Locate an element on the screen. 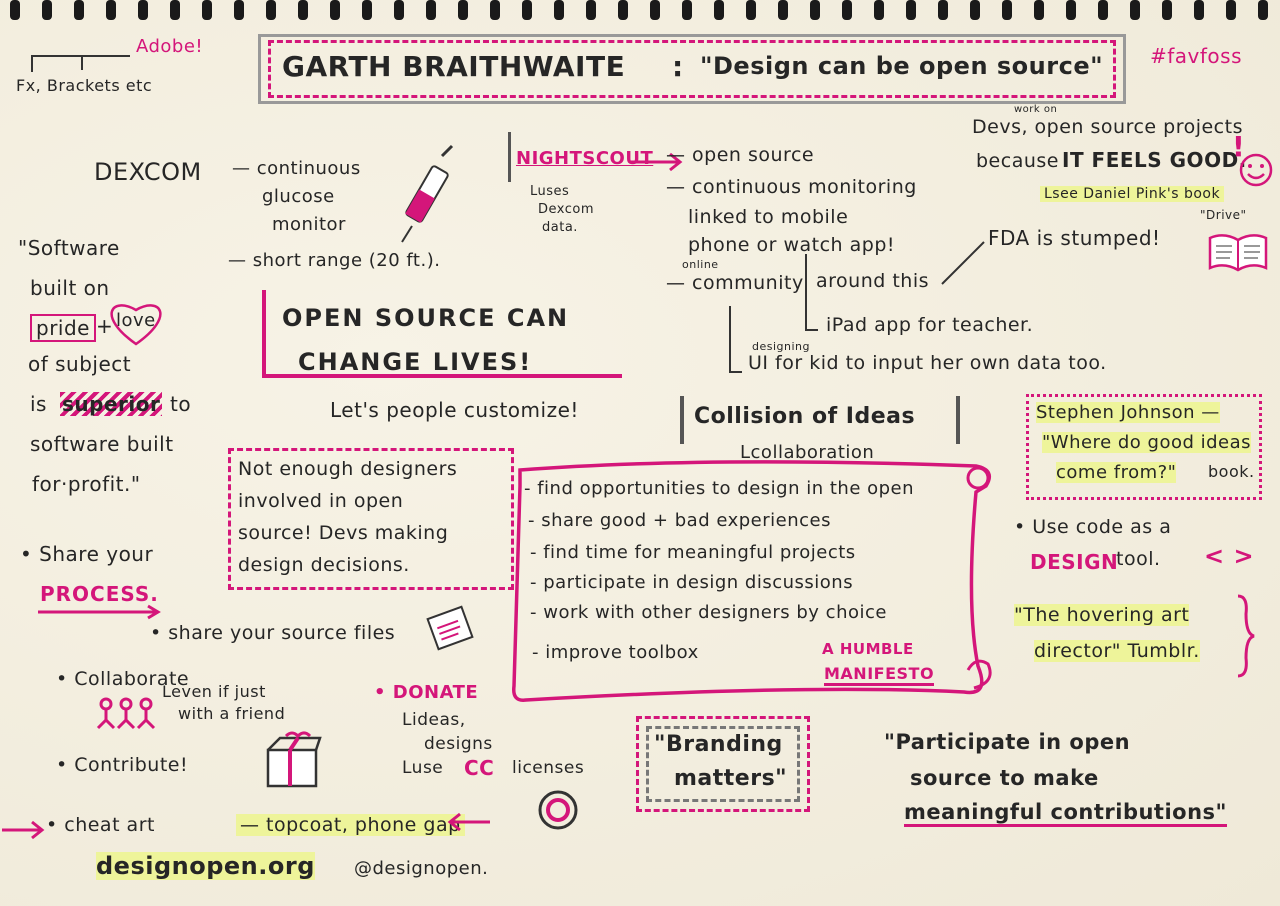  manifesto-label-2: MANIFESTO is located at coordinates (879, 675).